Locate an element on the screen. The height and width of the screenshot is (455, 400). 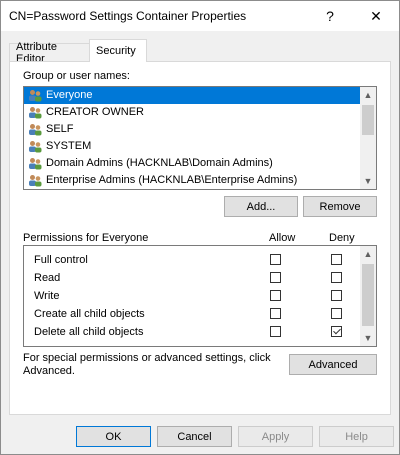
advanced-button: Advanced is located at coordinates (333, 364).